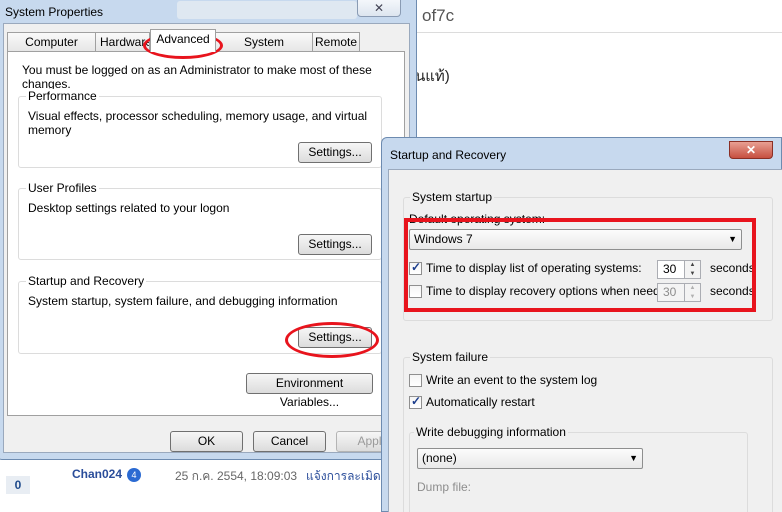 The image size is (782, 512). I want to click on checkmark-icon: ✓, so click(416, 401).